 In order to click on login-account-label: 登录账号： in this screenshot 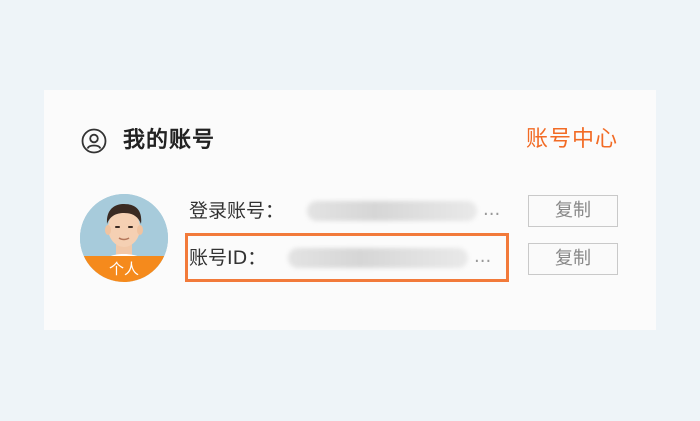, I will do `click(237, 211)`.